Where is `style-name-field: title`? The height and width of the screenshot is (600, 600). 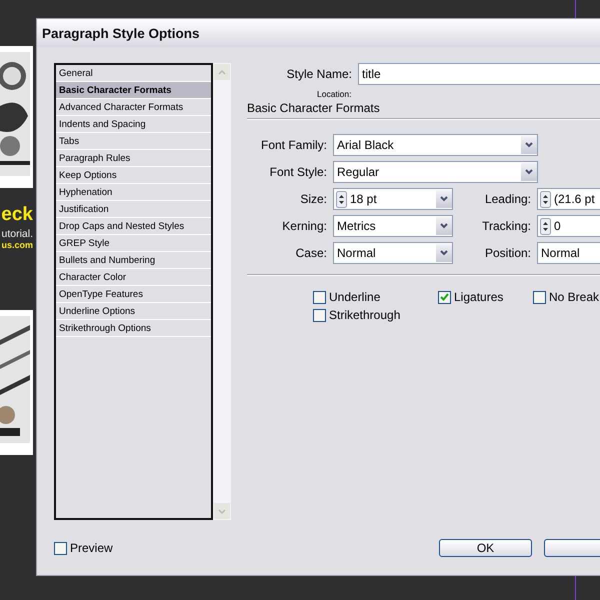 style-name-field: title is located at coordinates (479, 74).